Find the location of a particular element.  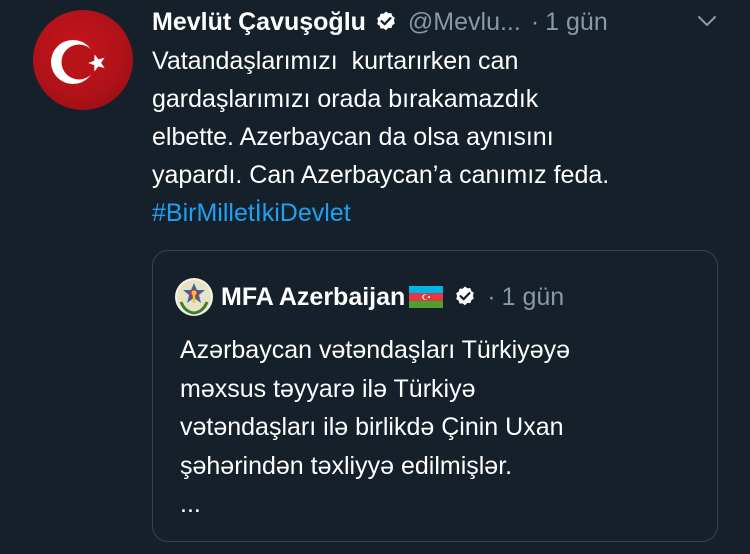

tweet-text-line: gardaşlarımızı orada bırakamazdık is located at coordinates (345, 99).